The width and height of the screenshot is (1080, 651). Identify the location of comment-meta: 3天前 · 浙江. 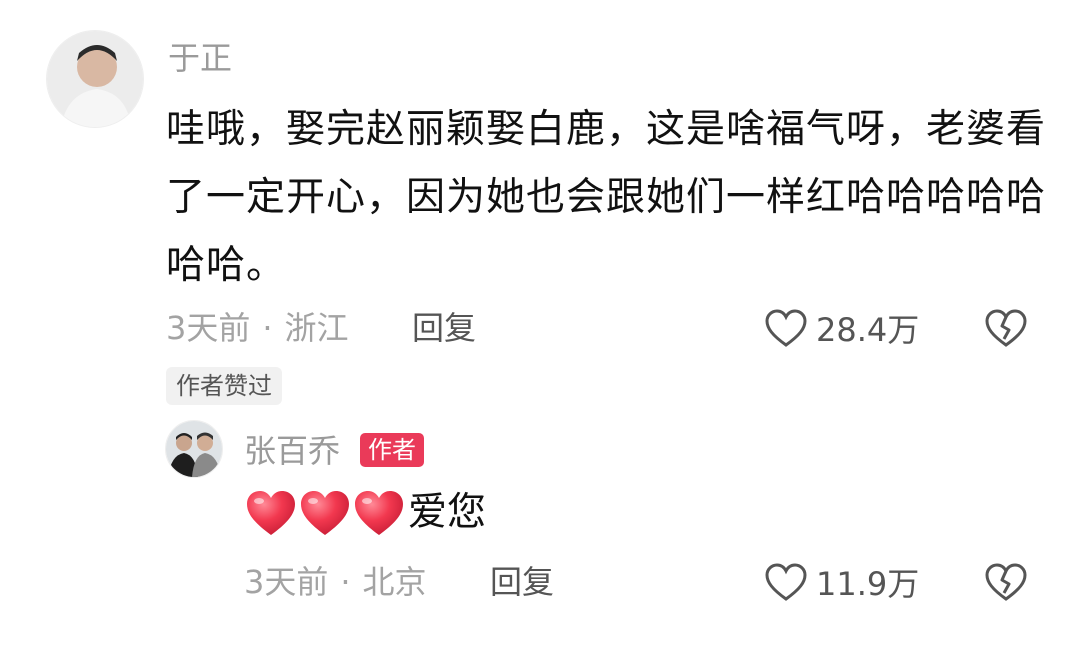
(257, 328).